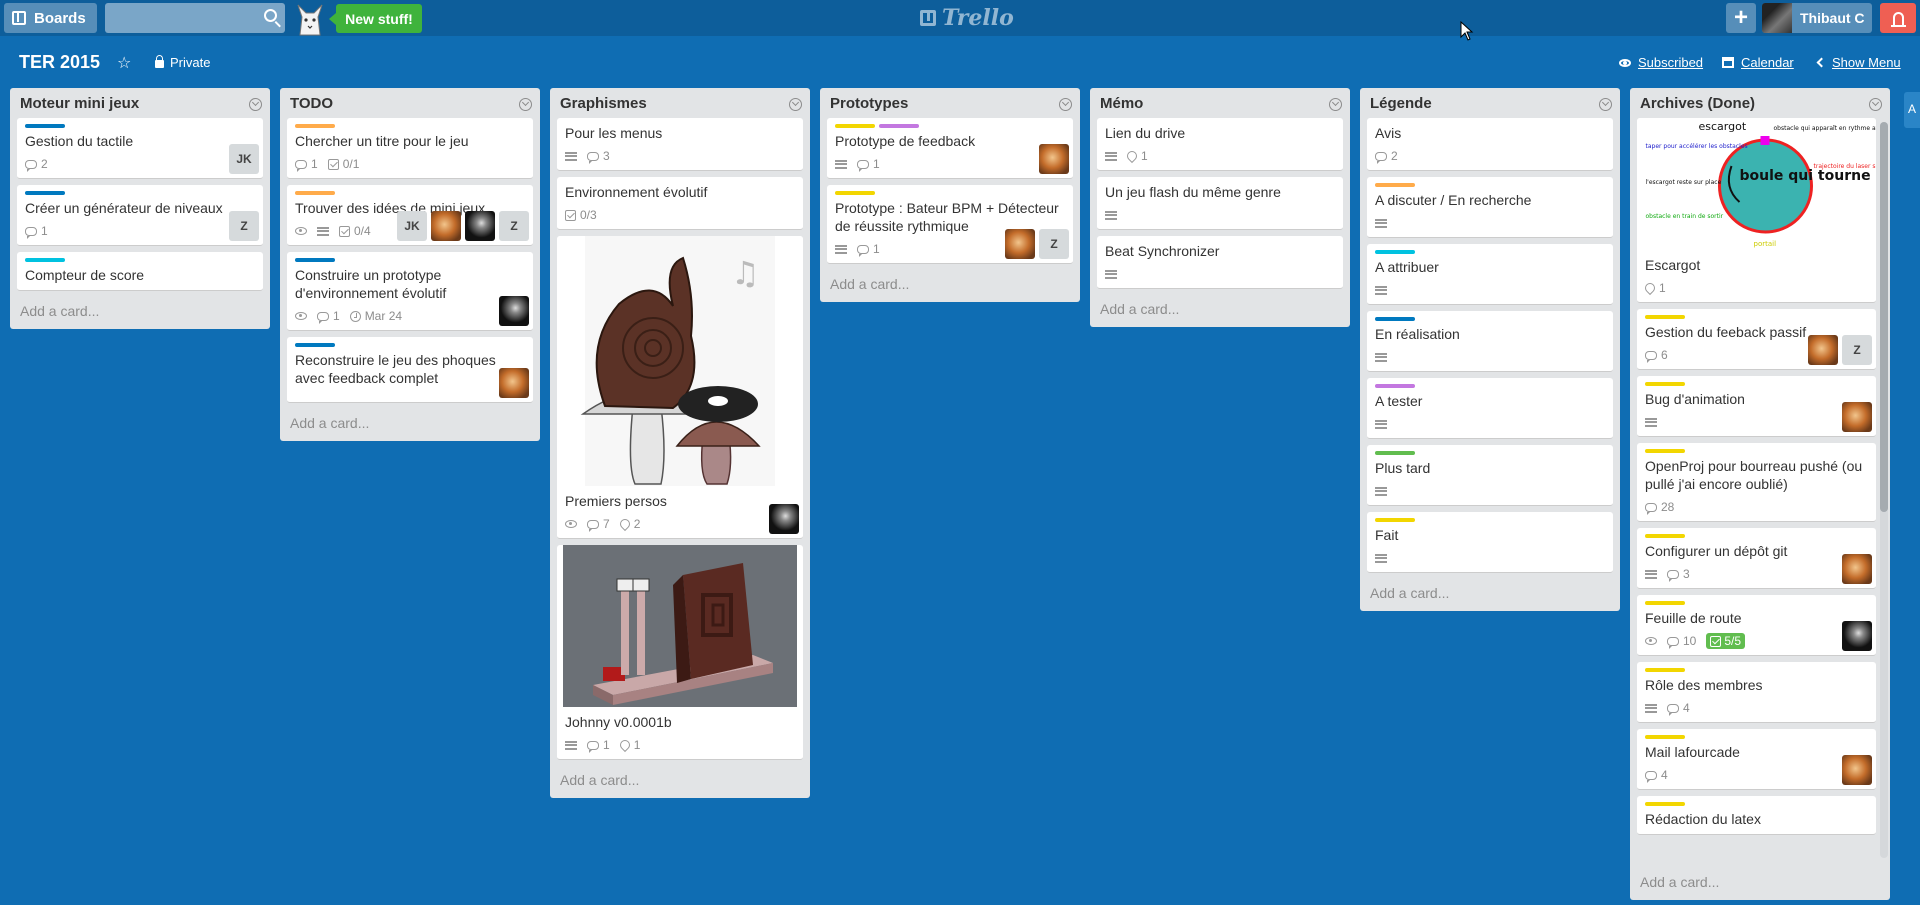 The height and width of the screenshot is (905, 1920). What do you see at coordinates (1898, 18) in the screenshot?
I see `notifications-button` at bounding box center [1898, 18].